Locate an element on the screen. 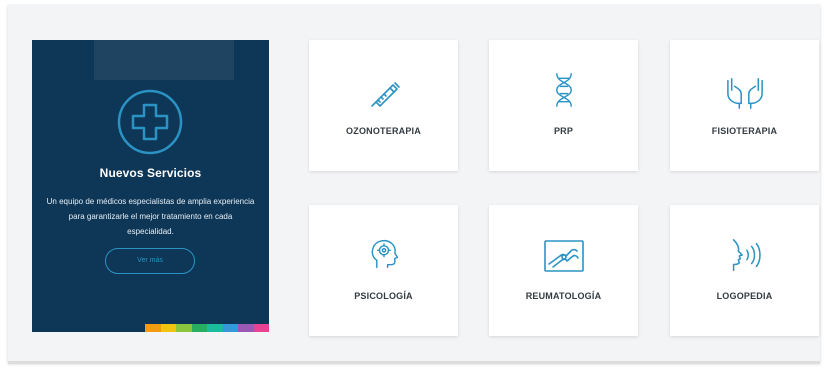 The width and height of the screenshot is (828, 369). service-tile-reumatologia: REUMATOLOGÍA is located at coordinates (563, 270).